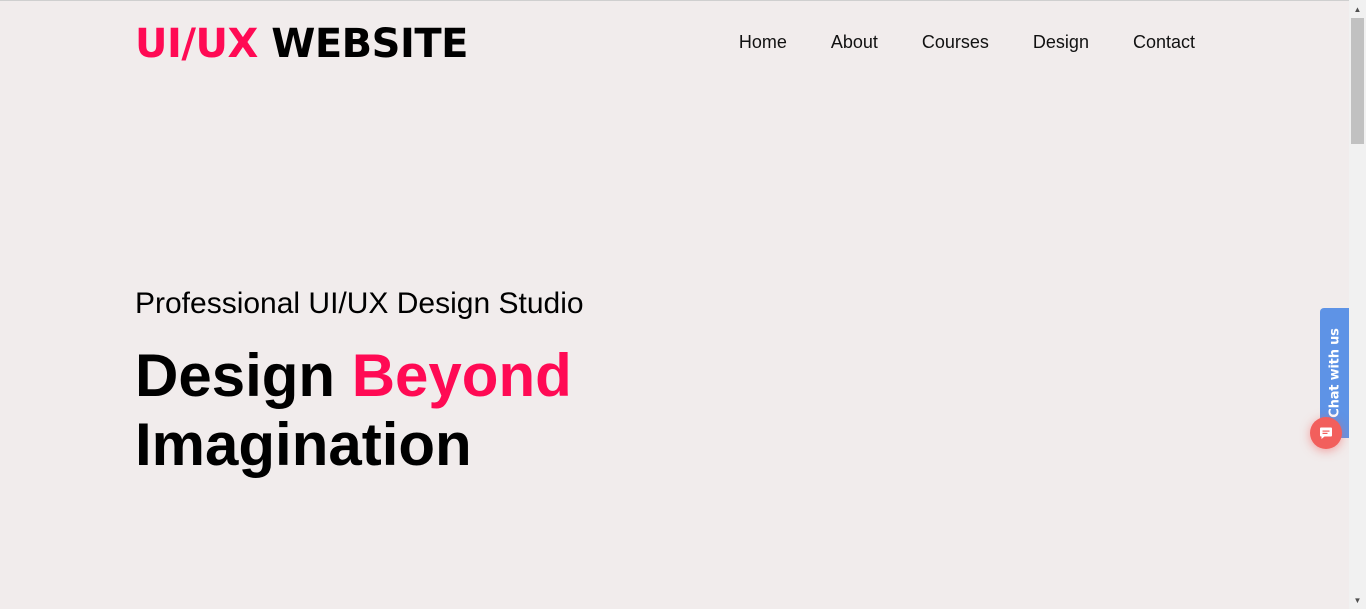  What do you see at coordinates (1357, 9) in the screenshot?
I see `scroll-up-arrow-icon: ▲` at bounding box center [1357, 9].